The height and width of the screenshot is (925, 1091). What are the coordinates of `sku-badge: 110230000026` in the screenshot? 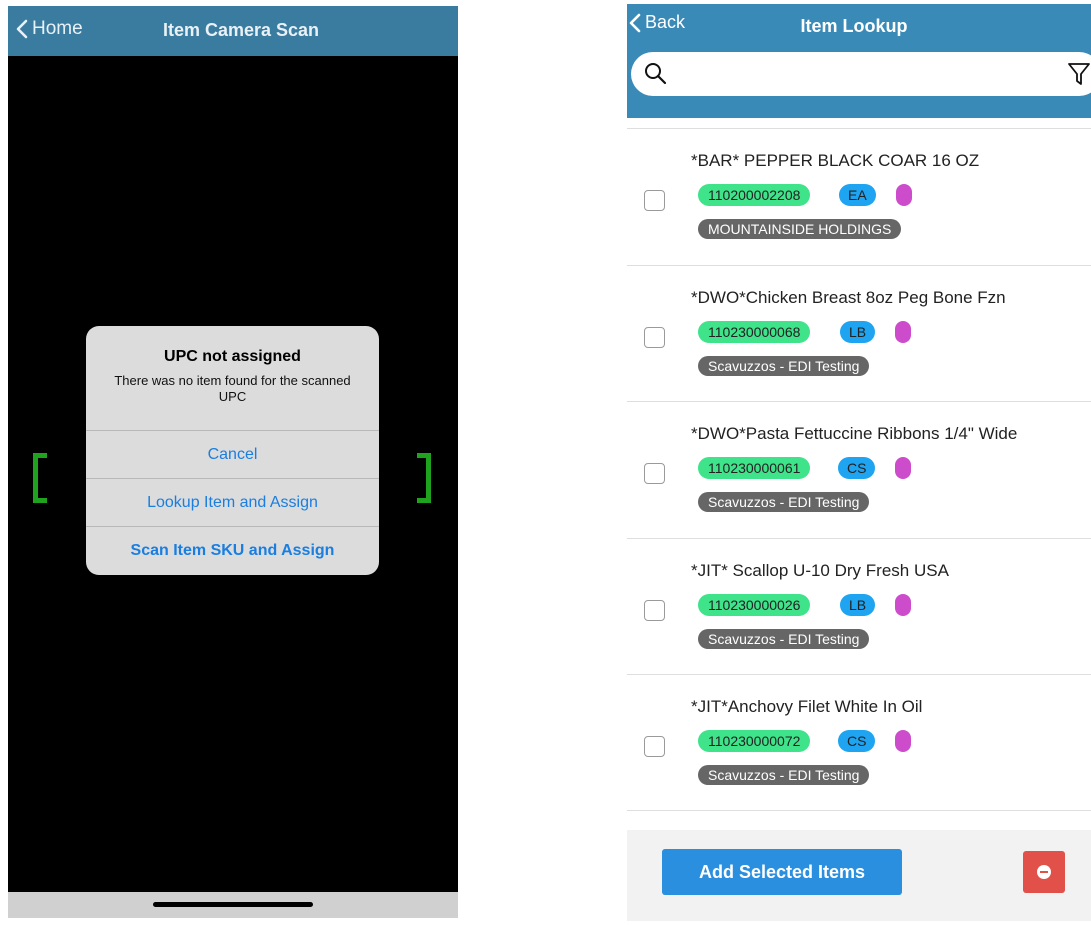 It's located at (754, 604).